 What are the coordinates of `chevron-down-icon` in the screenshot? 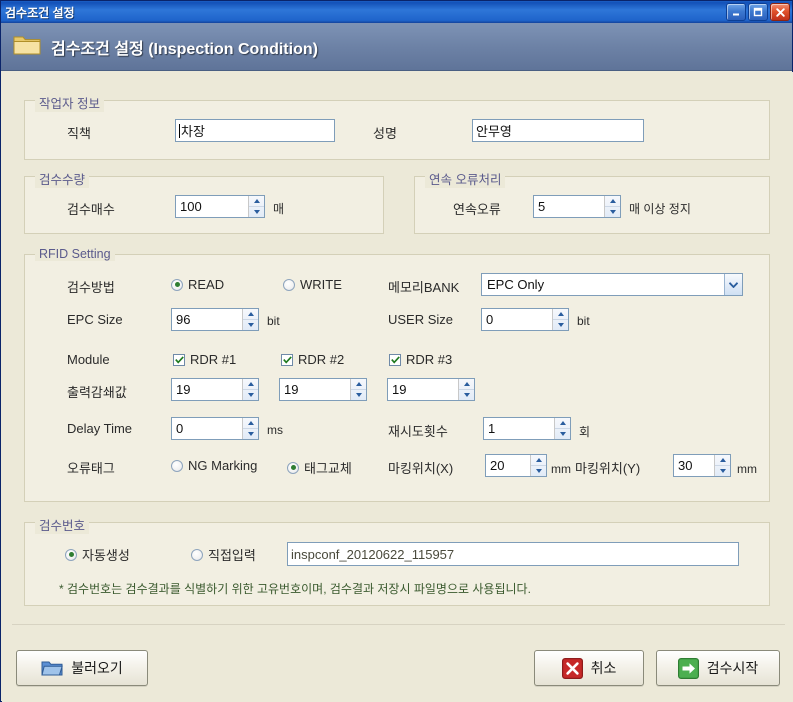 It's located at (733, 284).